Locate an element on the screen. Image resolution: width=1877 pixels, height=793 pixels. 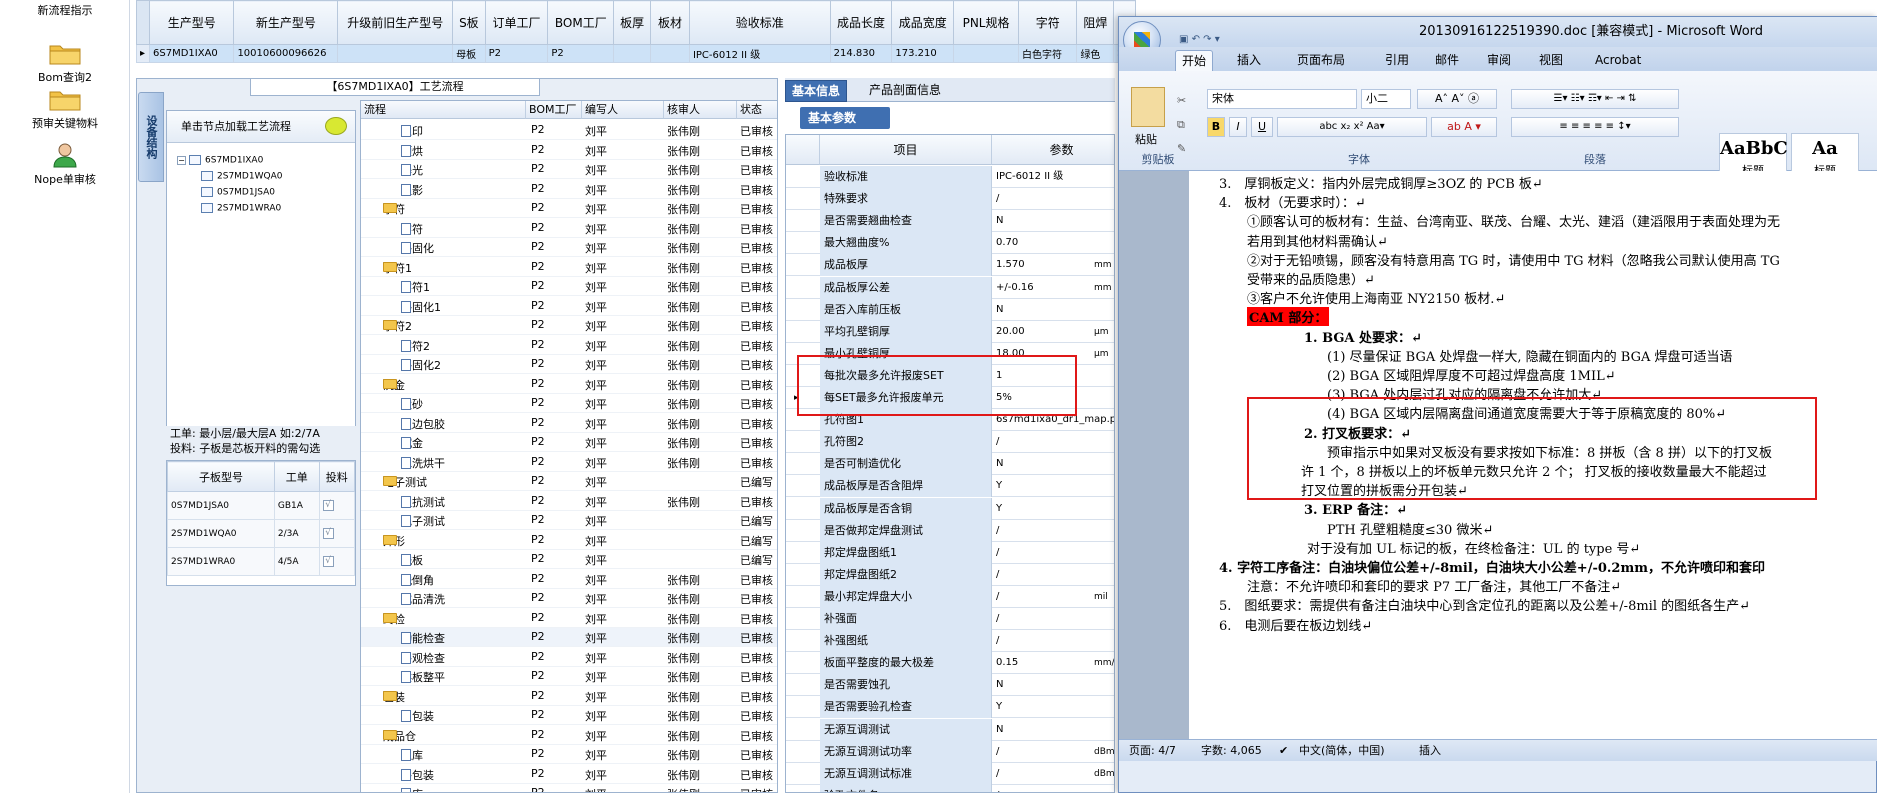
tab-basic-params: 基本参数 is located at coordinates (845, 118).